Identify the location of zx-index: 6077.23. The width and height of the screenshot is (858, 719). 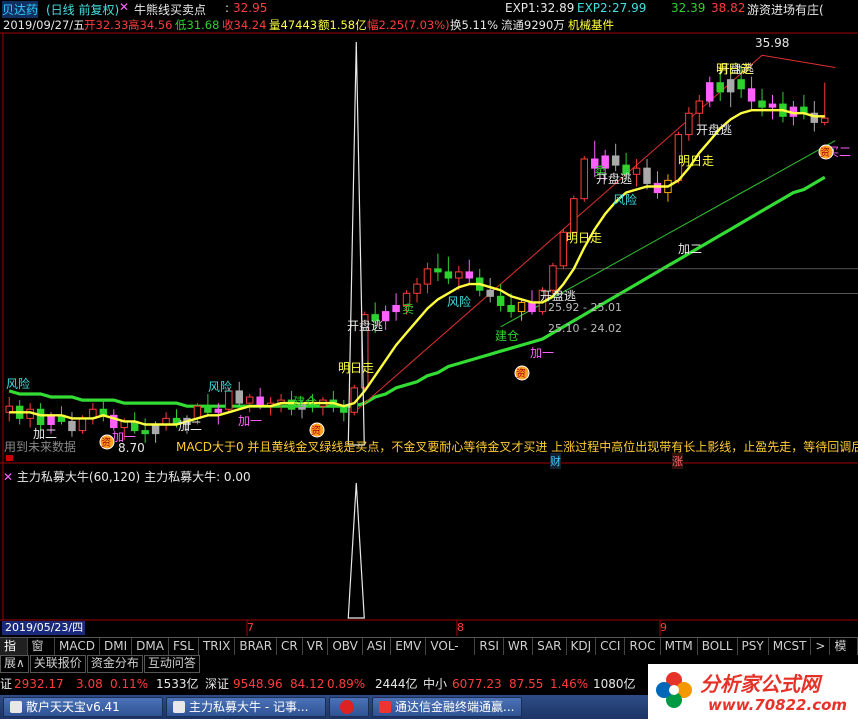
(477, 684).